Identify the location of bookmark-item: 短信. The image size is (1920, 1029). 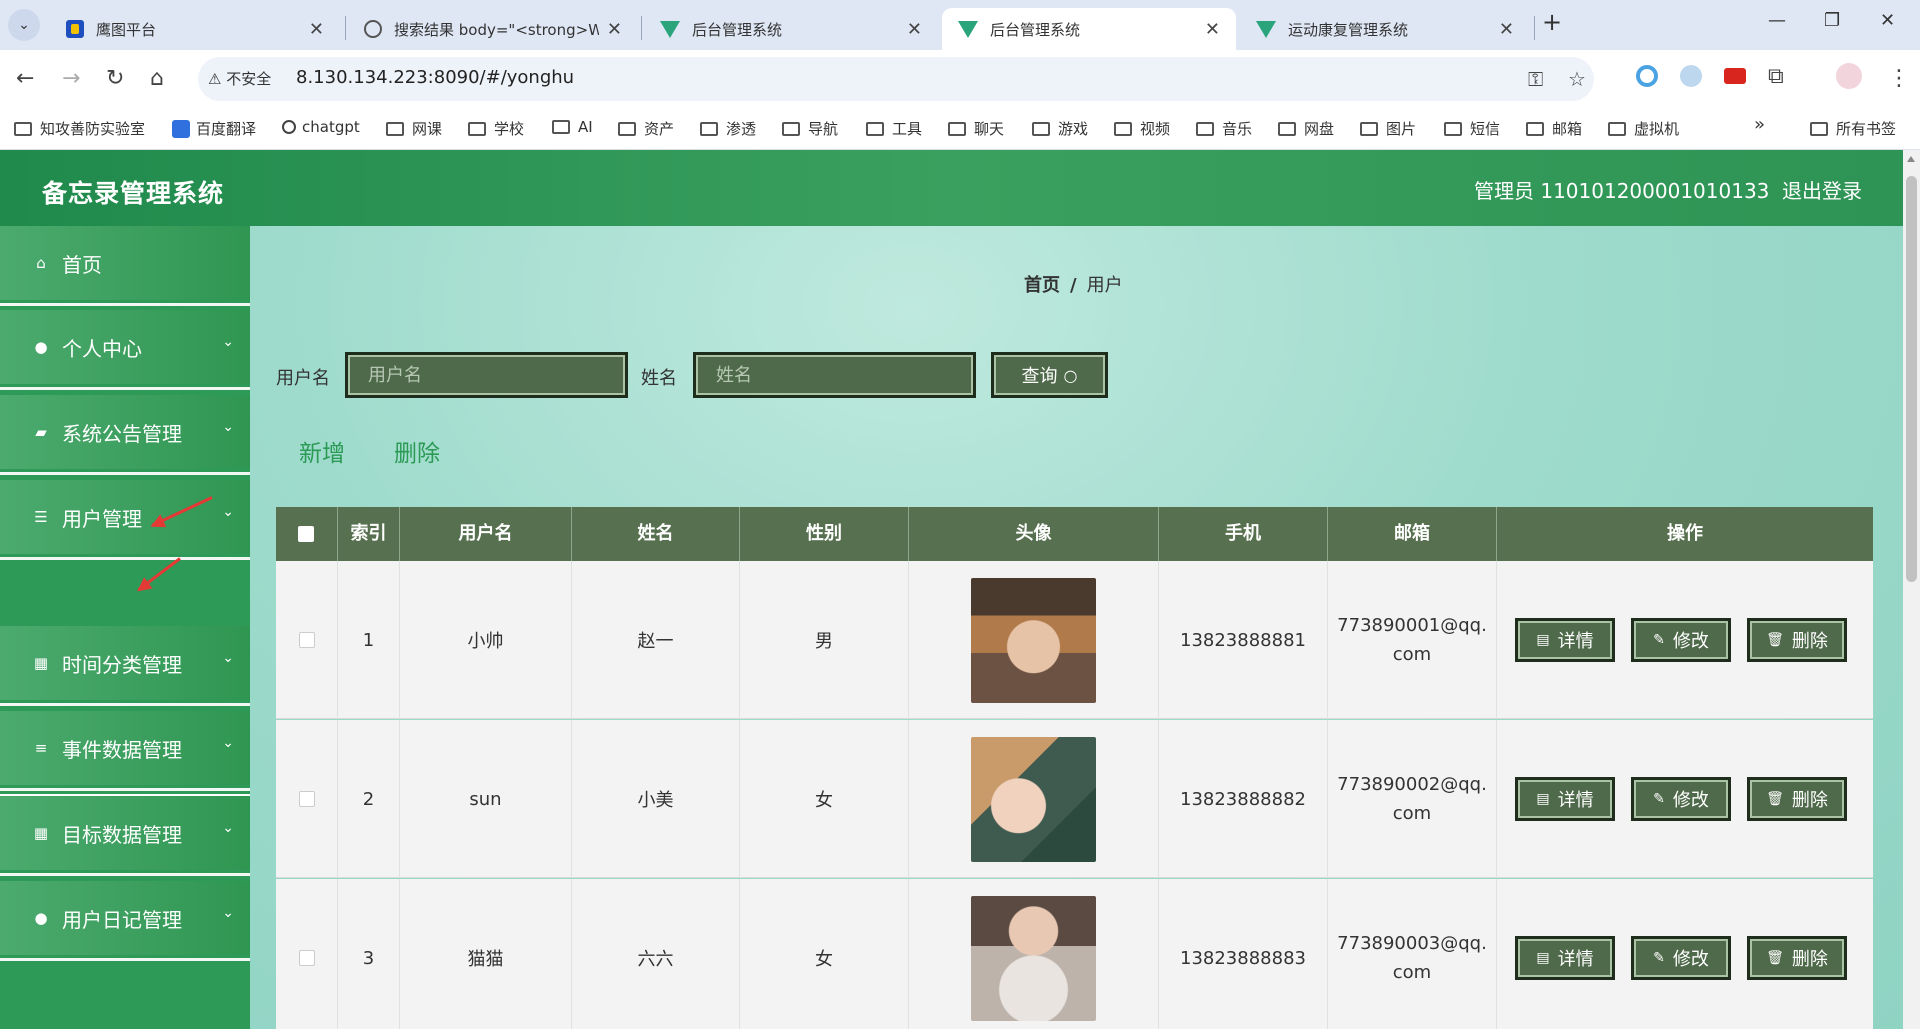
(1472, 128).